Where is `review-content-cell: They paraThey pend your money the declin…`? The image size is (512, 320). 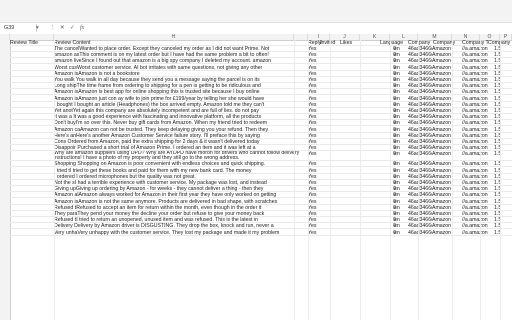 review-content-cell: They paraThey pend your money the declin… is located at coordinates (179, 213).